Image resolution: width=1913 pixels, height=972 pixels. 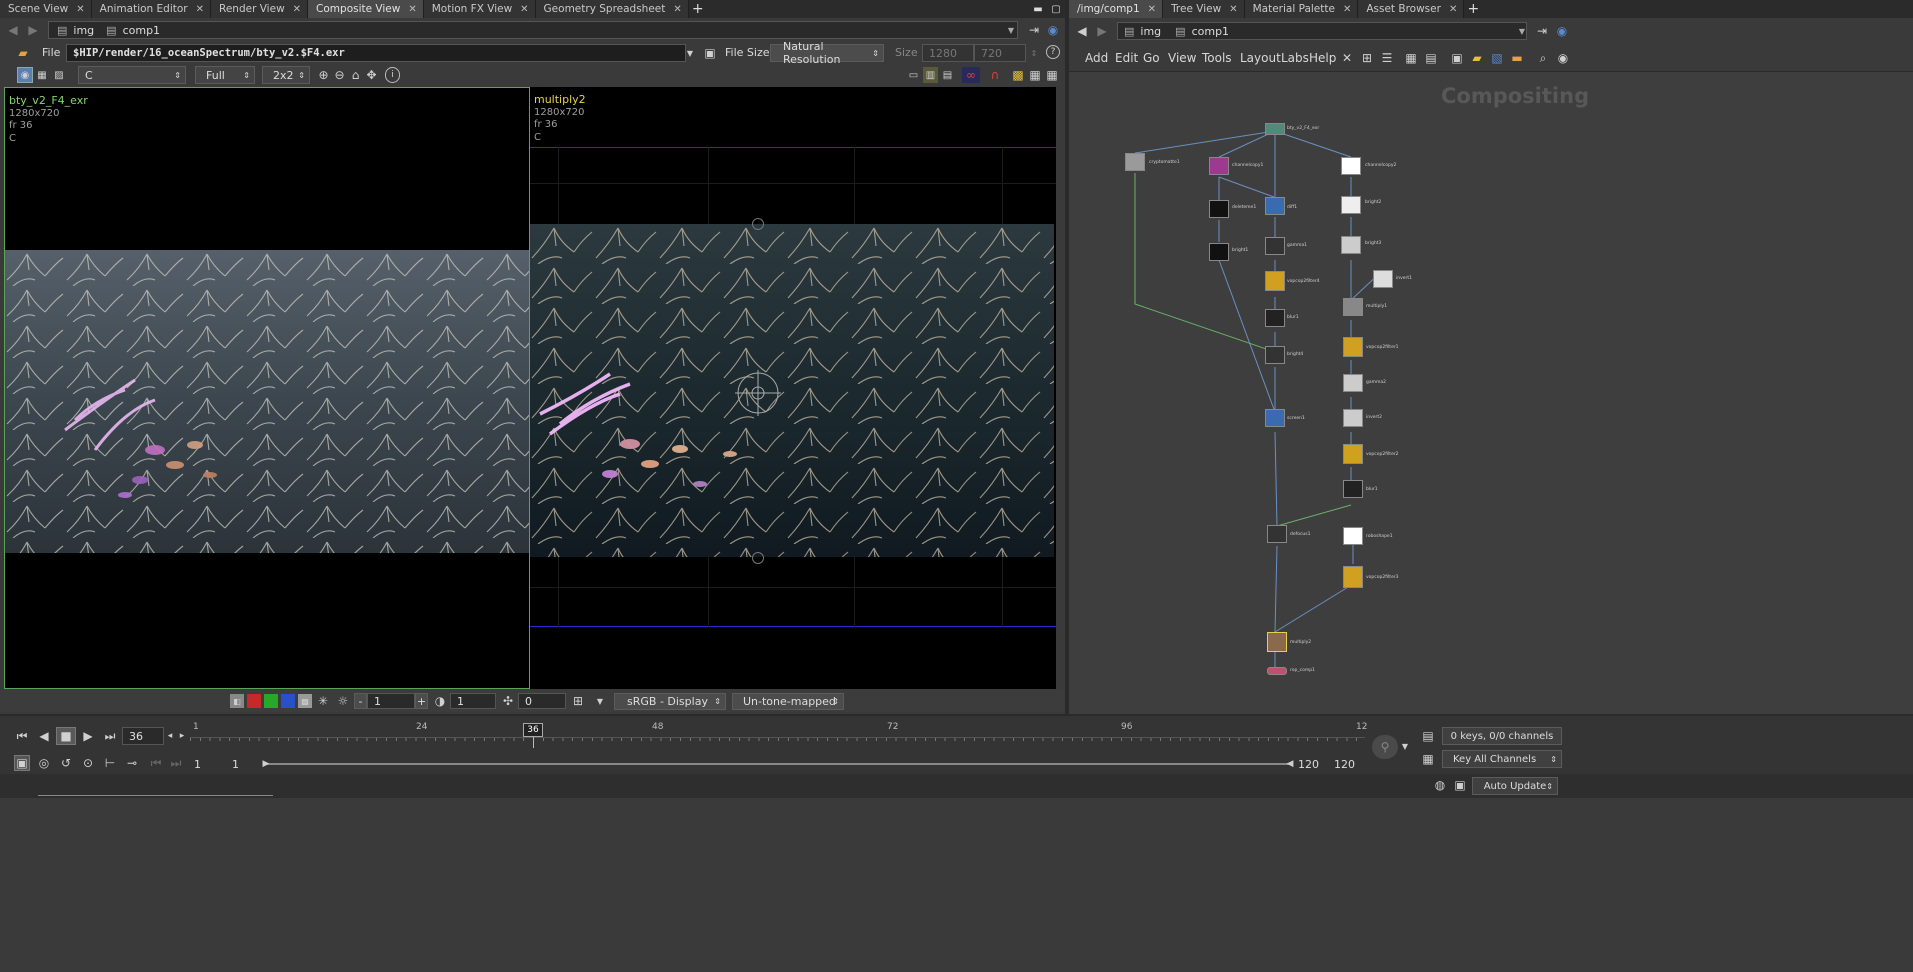 I want to click on channel-menu: C ⇕, so click(x=132, y=75).